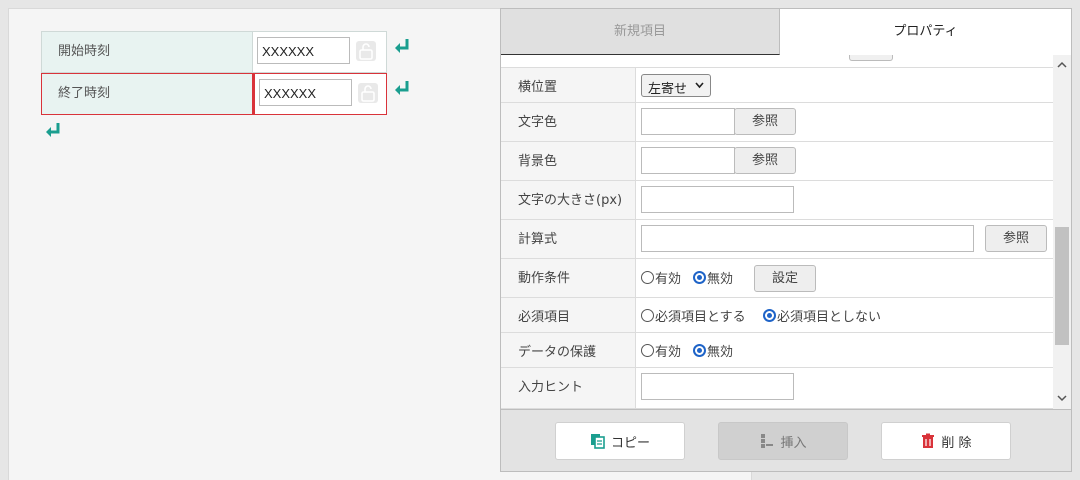  Describe the element at coordinates (829, 317) in the screenshot. I see `radio-label: 必須項目としない` at that location.